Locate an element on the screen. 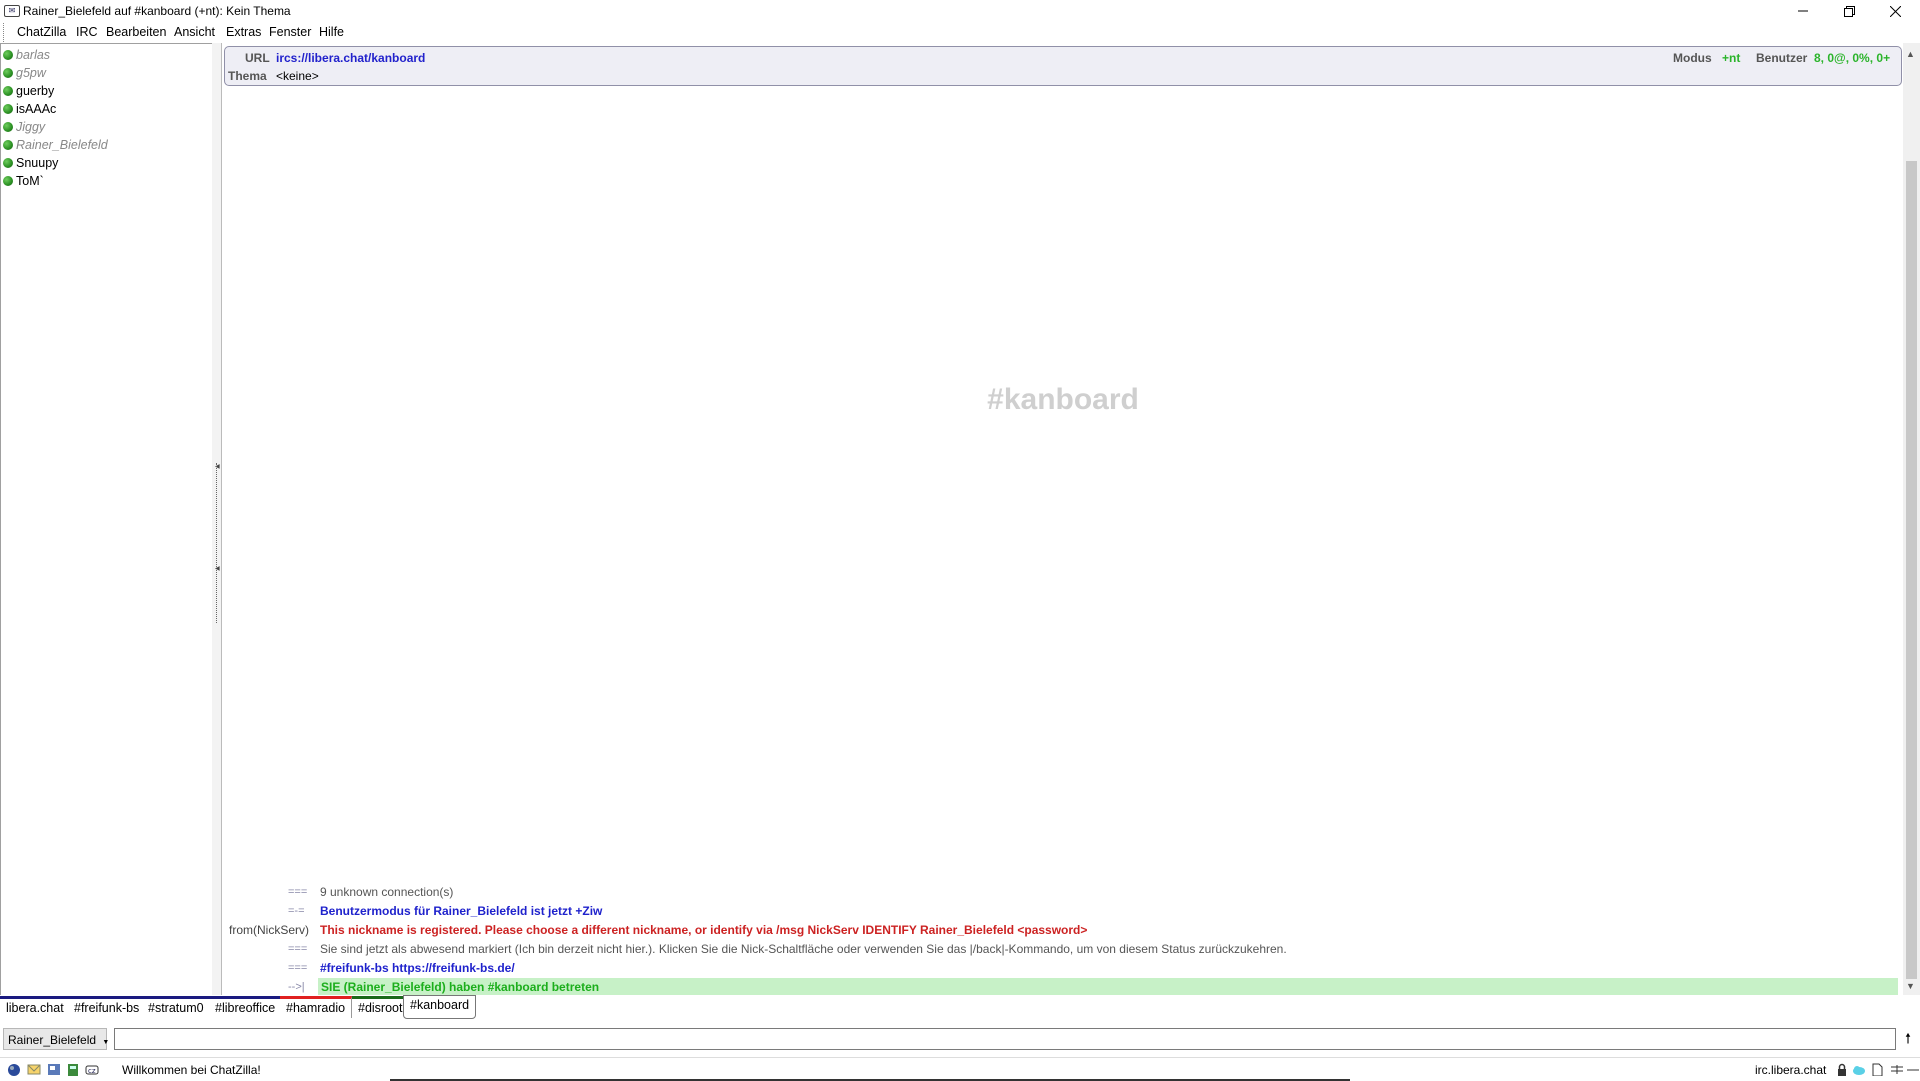 The width and height of the screenshot is (1920, 1081). addressbook-icon is located at coordinates (73, 1069).